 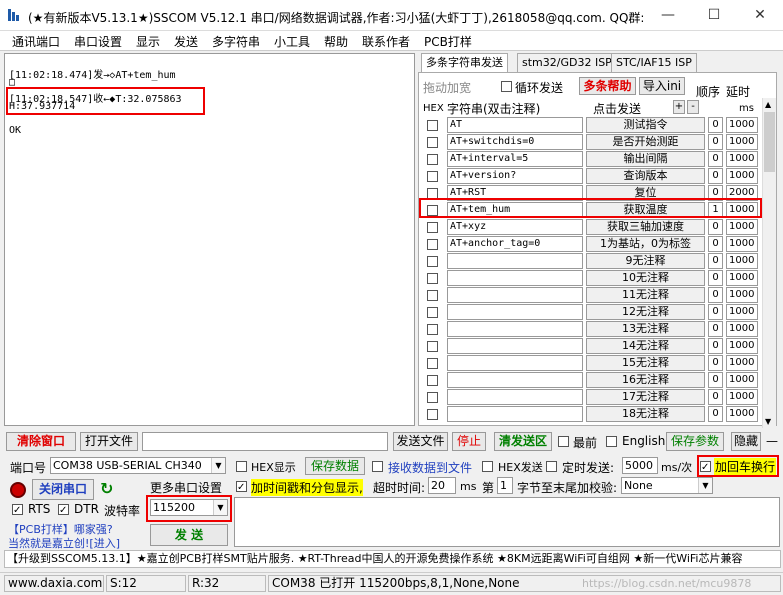 What do you see at coordinates (515, 125) in the screenshot?
I see `row-command-input: AT` at bounding box center [515, 125].